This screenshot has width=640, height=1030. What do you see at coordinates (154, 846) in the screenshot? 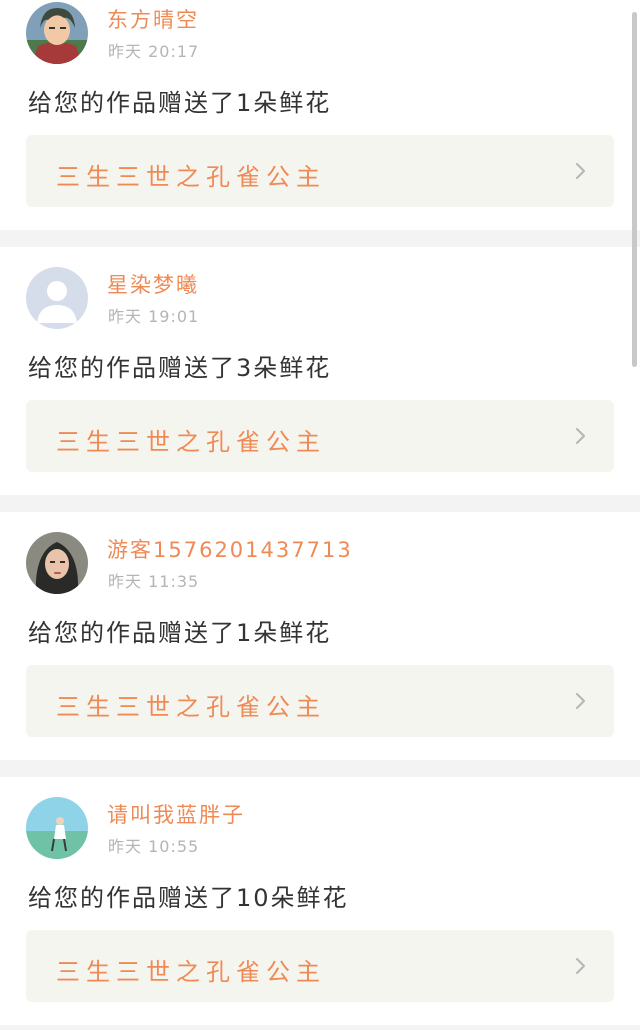
I see `timestamp: 昨天 10:55` at bounding box center [154, 846].